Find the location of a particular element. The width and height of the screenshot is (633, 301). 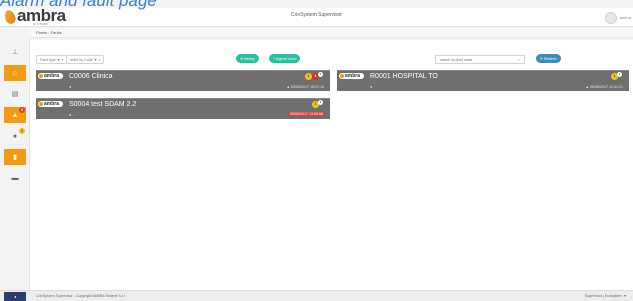

sidebar-item-devices: ▮ is located at coordinates (15, 157).